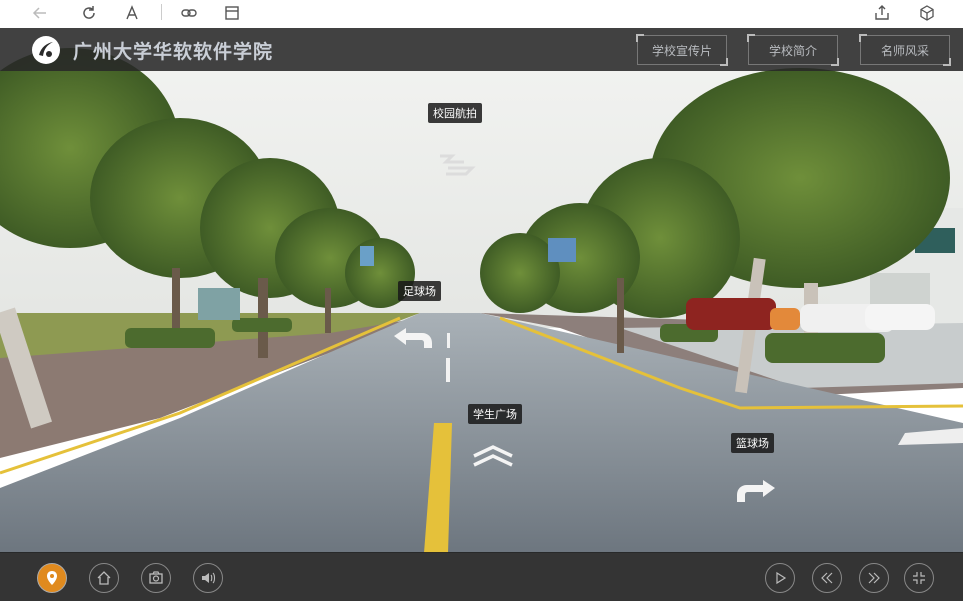  Describe the element at coordinates (827, 578) in the screenshot. I see `previous-icon` at that location.